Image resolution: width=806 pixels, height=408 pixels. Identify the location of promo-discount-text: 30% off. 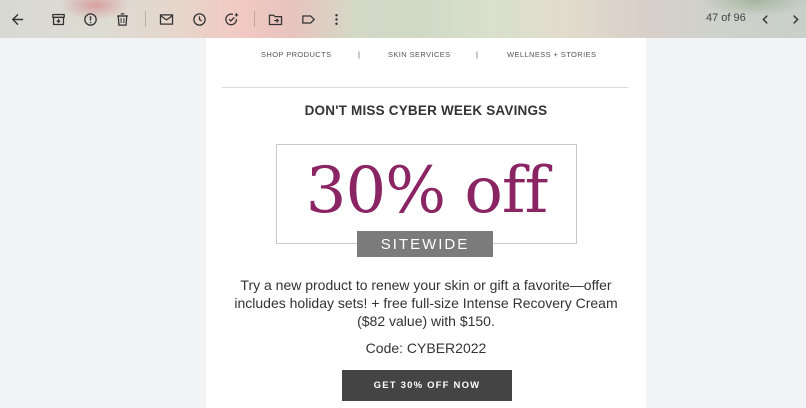
(427, 191).